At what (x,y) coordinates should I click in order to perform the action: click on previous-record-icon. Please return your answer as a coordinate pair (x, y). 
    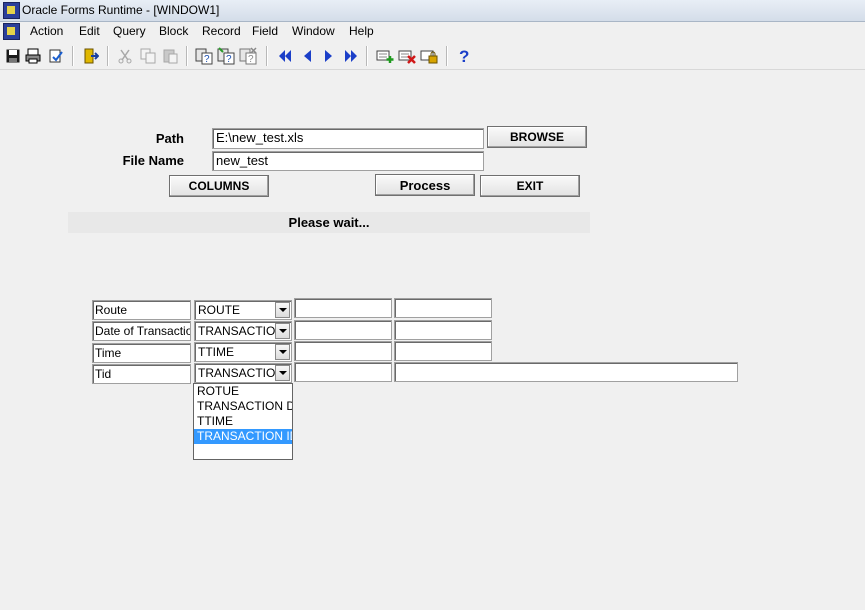
    Looking at the image, I should click on (307, 56).